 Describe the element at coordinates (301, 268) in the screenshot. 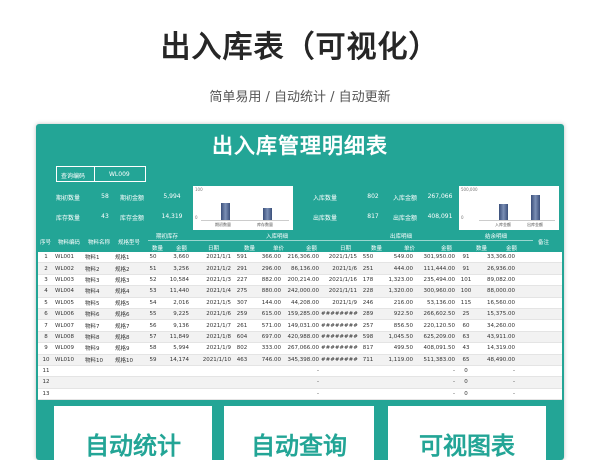

I see `table-cell: 86,136.00` at that location.